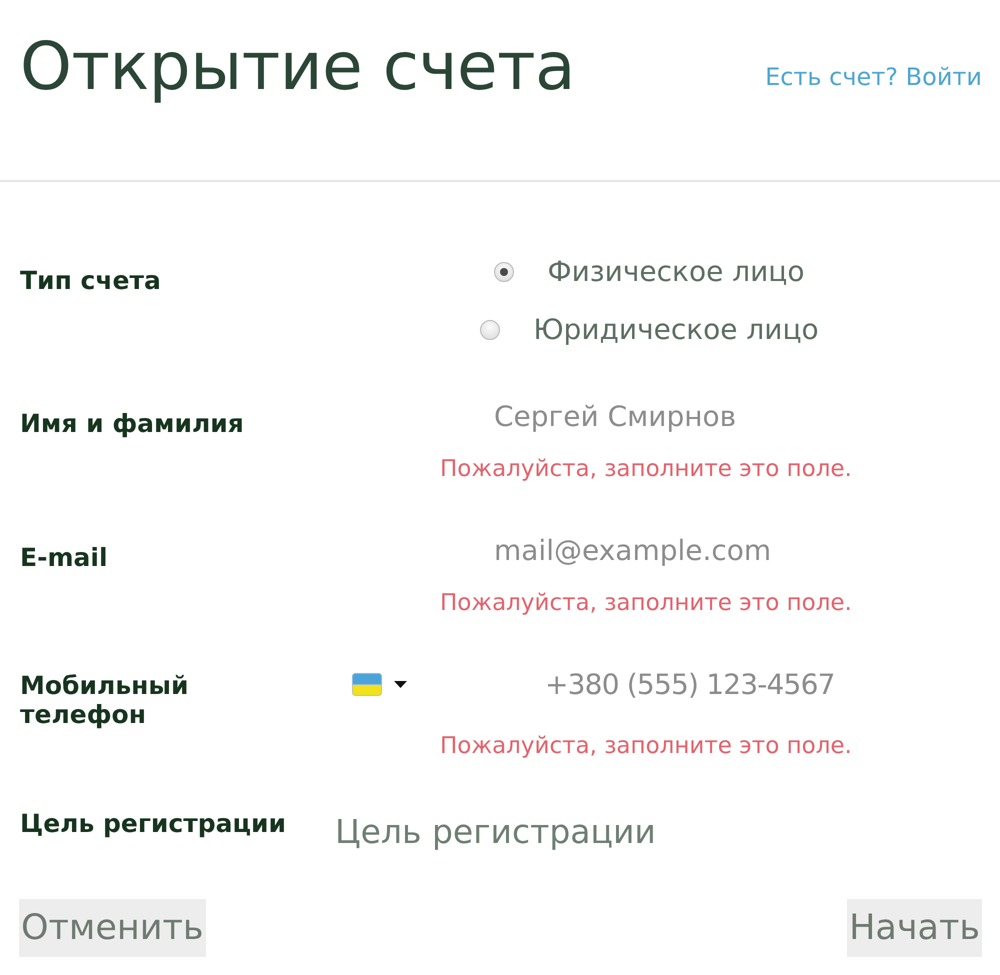 The image size is (1000, 975). I want to click on text-field: Сергей Смирнов, so click(695, 416).